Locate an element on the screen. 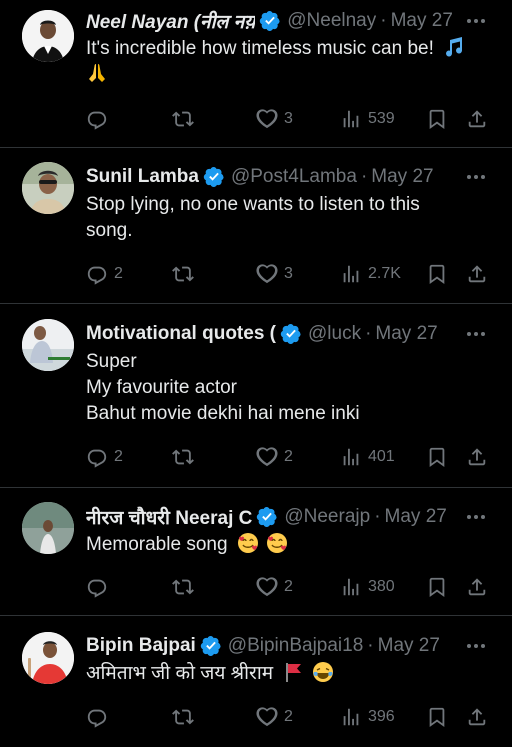 Image resolution: width=512 pixels, height=747 pixels. view-count: 539 is located at coordinates (381, 118).